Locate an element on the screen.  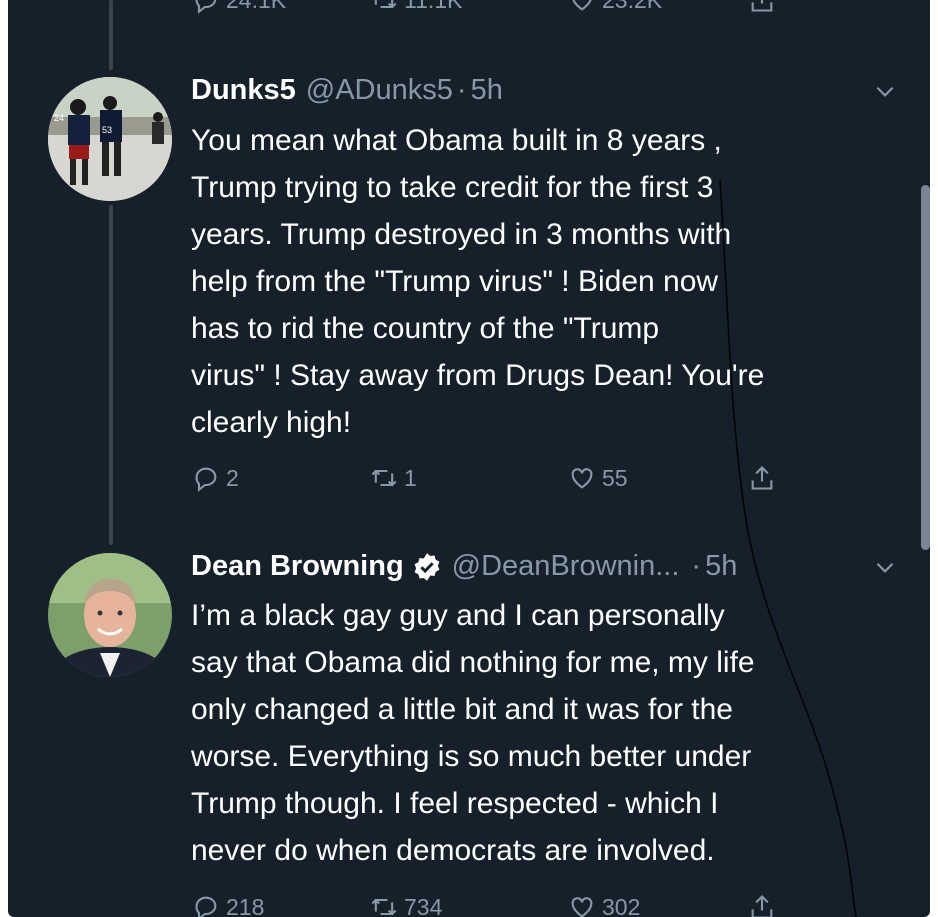
tweet-header: Dean Browning @DeanBrownin... · 5h is located at coordinates (464, 566).